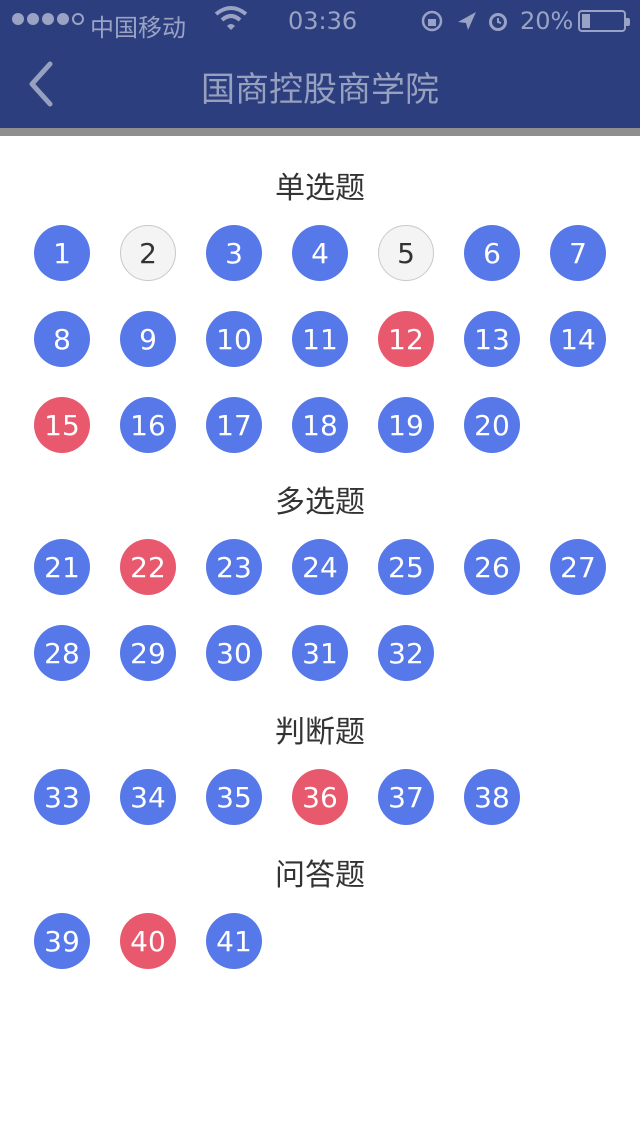 The width and height of the screenshot is (640, 1136). What do you see at coordinates (234, 941) in the screenshot?
I see `question-number-button: 41` at bounding box center [234, 941].